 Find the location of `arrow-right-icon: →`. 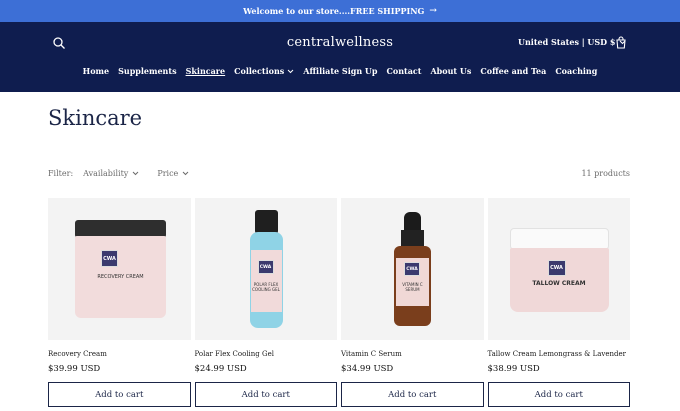

arrow-right-icon: → is located at coordinates (433, 11).